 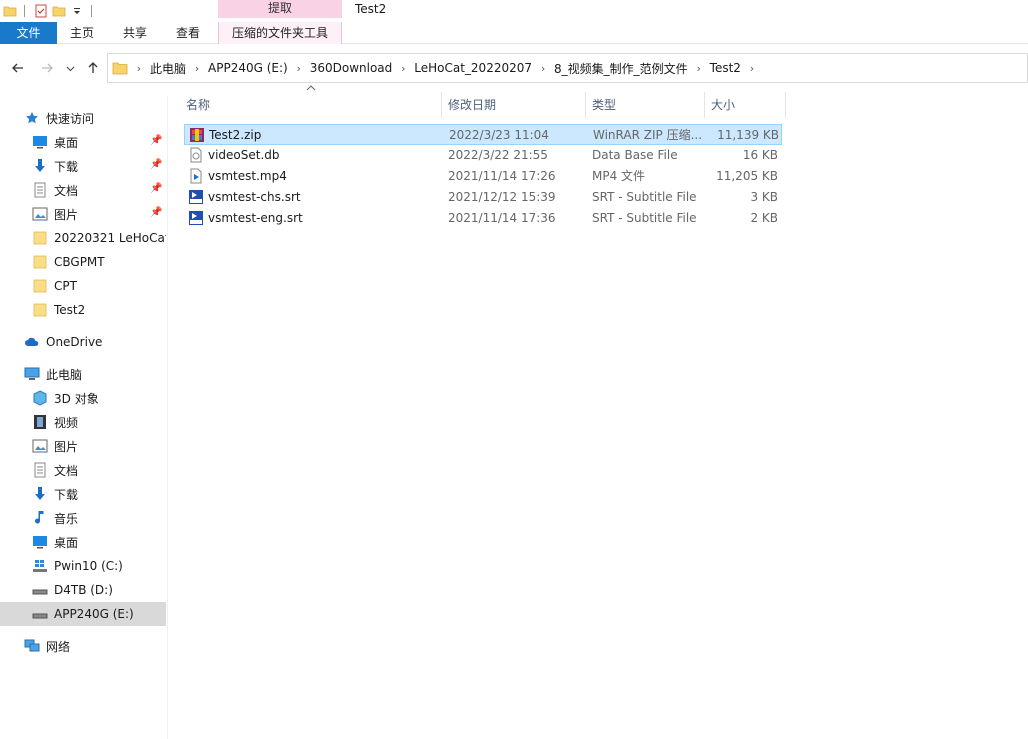 I want to click on file-name: videoSet.db, so click(x=244, y=155).